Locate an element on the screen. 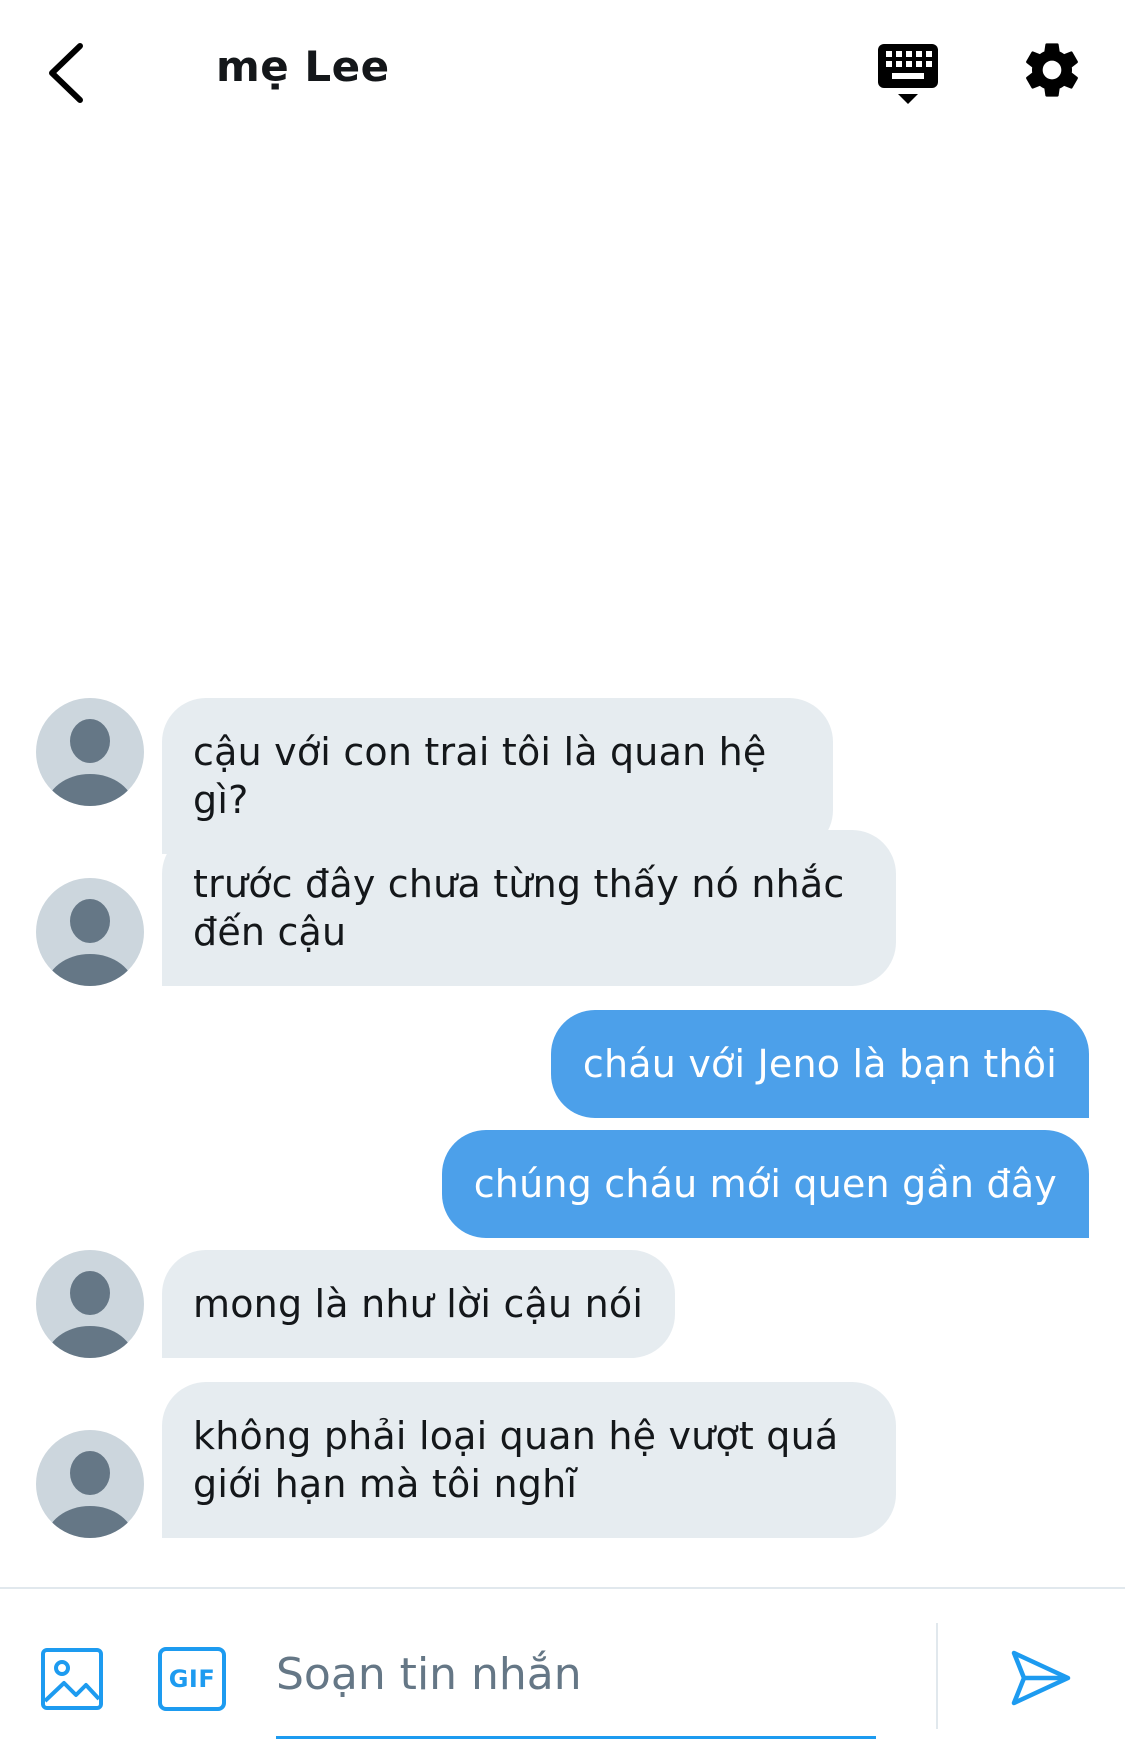 This screenshot has width=1125, height=1758. add-gif-button: GIF is located at coordinates (192, 1679).